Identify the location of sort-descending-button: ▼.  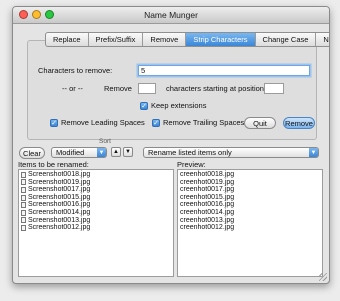
(128, 152).